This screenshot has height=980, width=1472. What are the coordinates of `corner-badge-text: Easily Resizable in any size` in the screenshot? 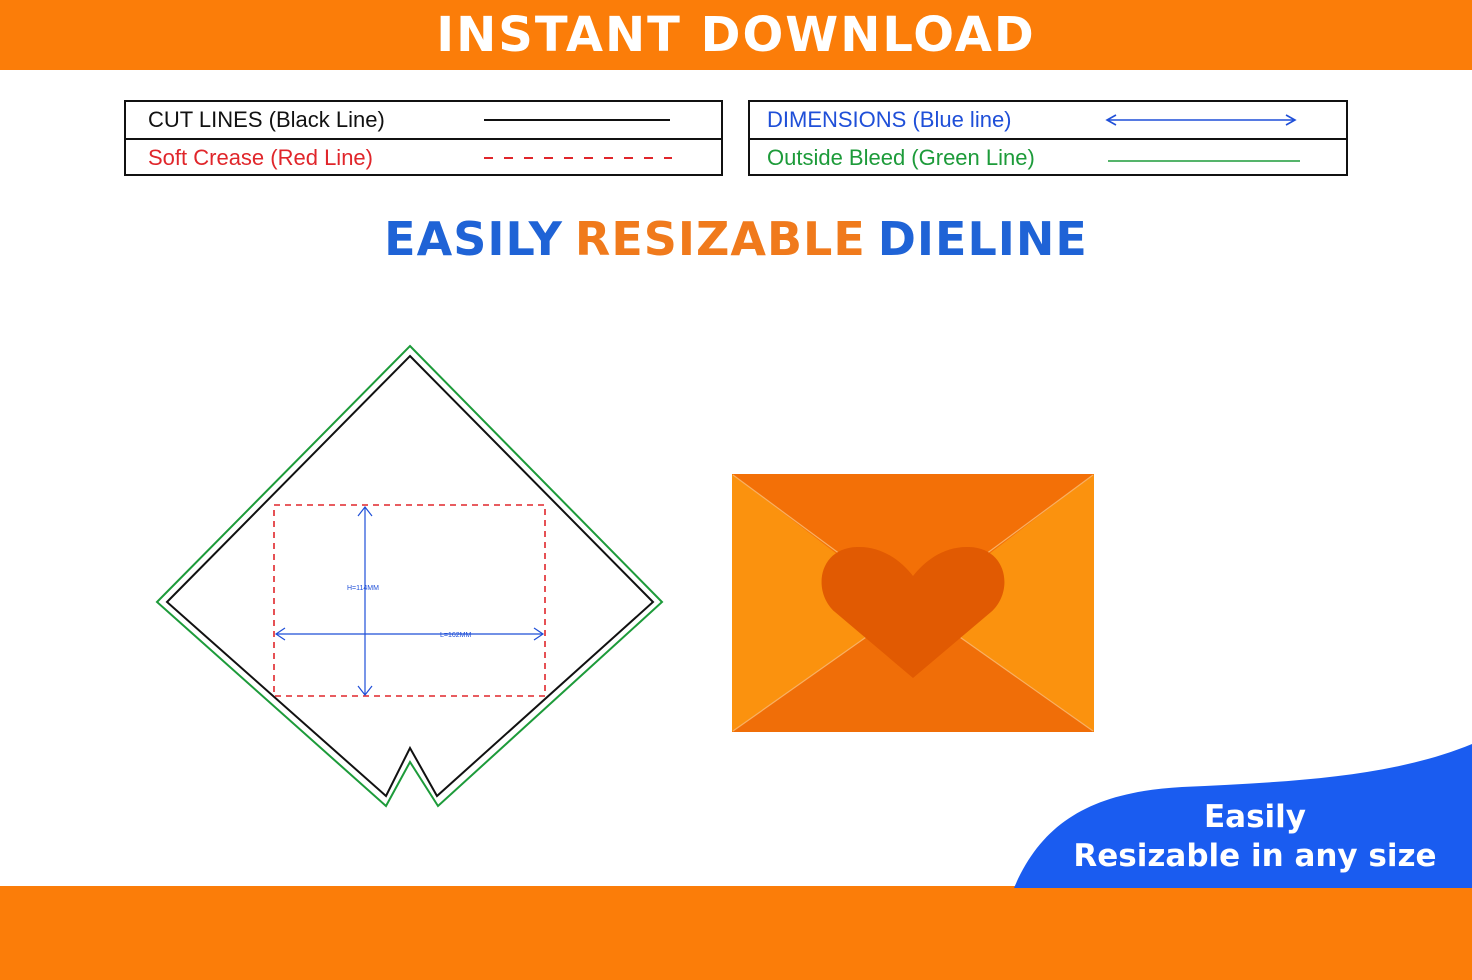 It's located at (1255, 837).